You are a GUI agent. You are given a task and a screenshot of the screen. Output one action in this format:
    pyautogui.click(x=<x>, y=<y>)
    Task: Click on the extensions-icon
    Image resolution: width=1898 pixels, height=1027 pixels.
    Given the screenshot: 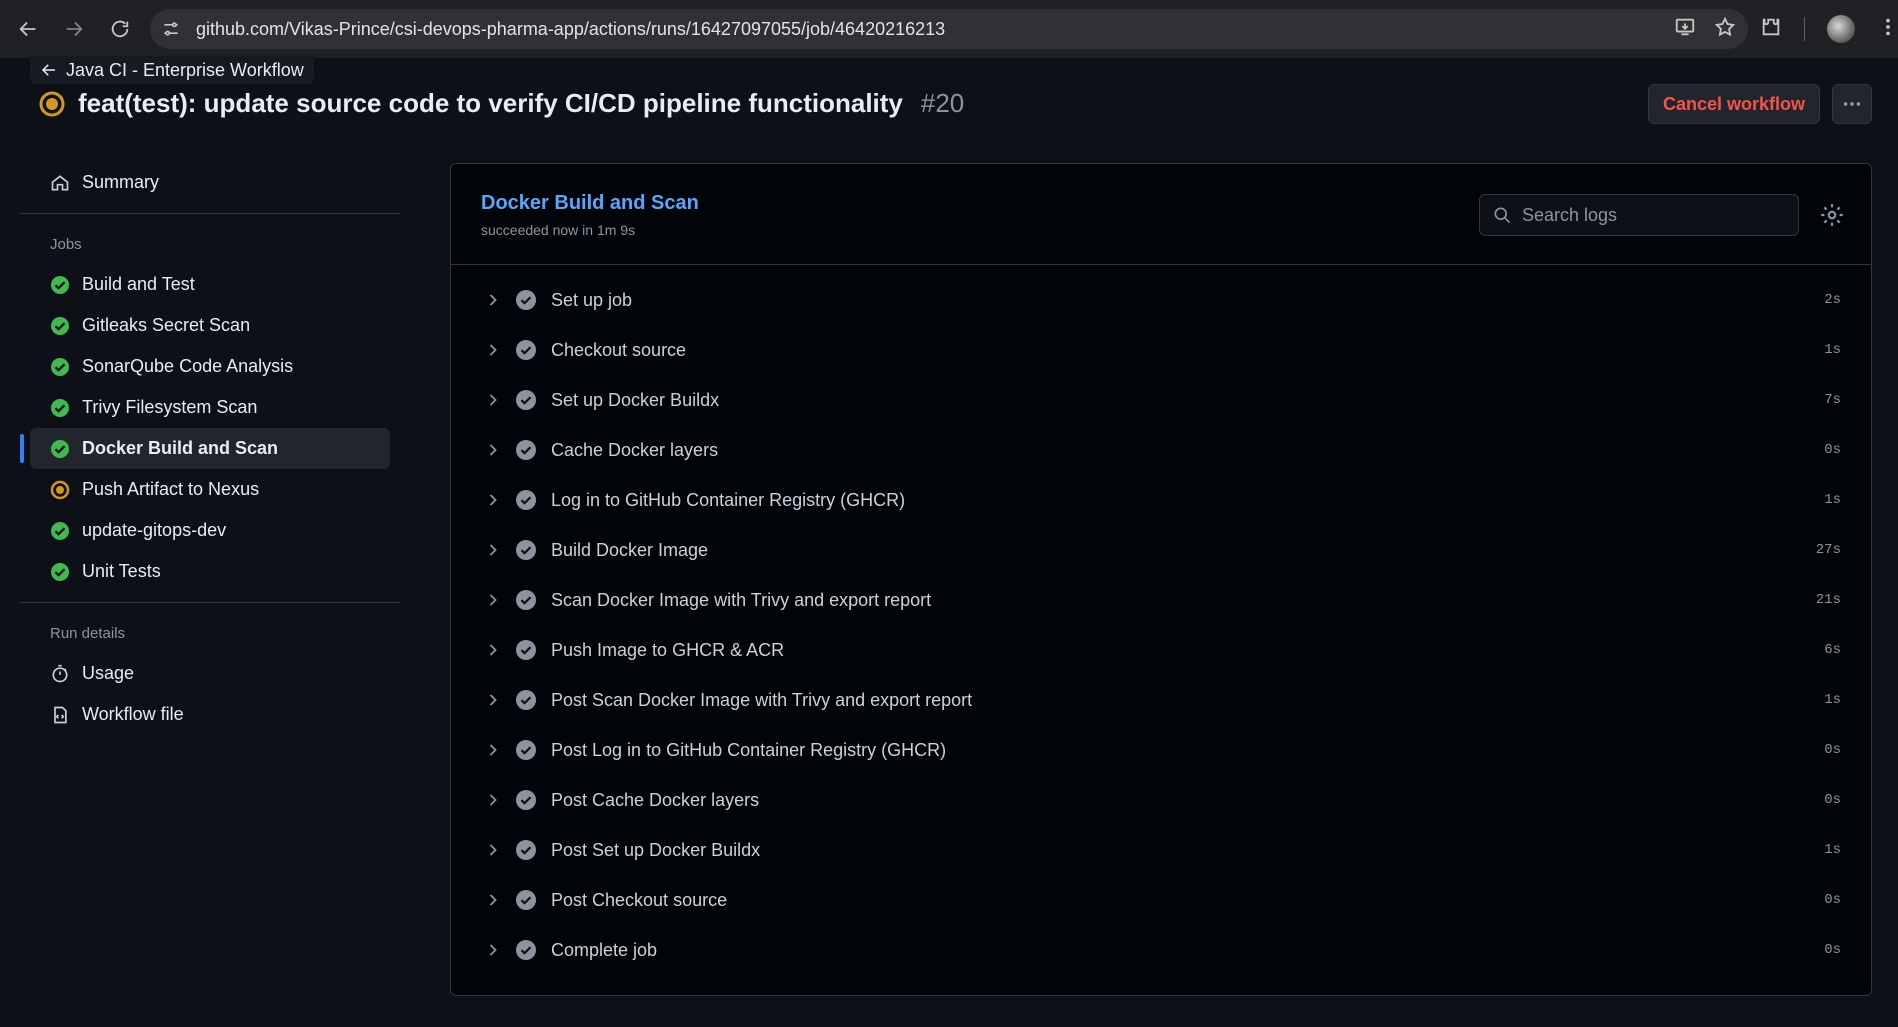 What is the action you would take?
    pyautogui.click(x=1771, y=29)
    